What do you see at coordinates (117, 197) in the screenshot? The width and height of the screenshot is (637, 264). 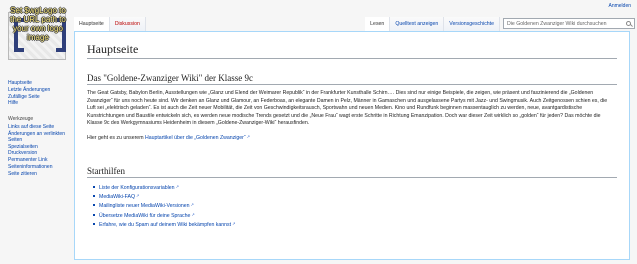 I see `help-link-mediawiki-faq: MediaWiki-FAQ` at bounding box center [117, 197].